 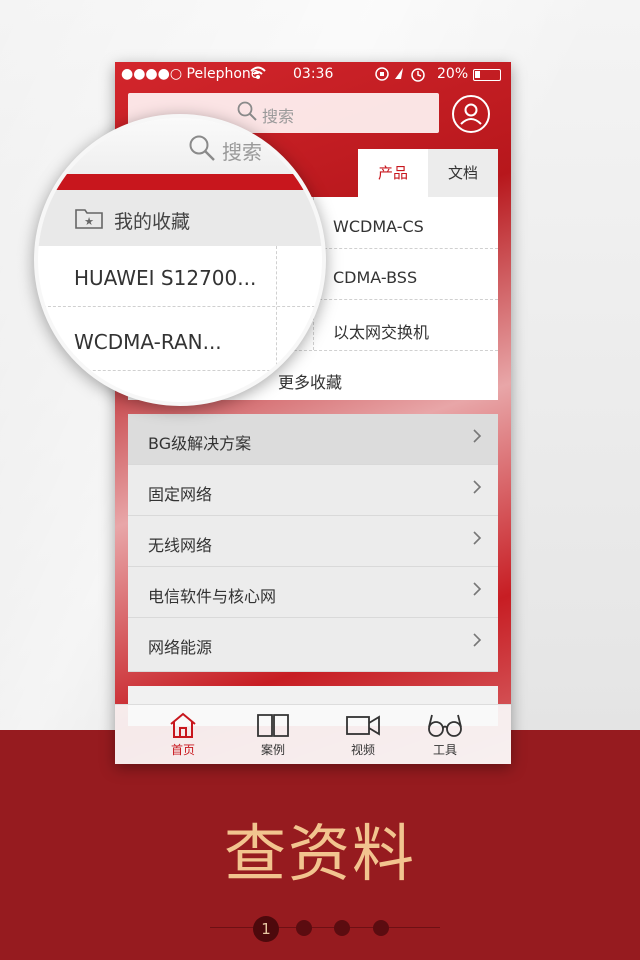 I want to click on page-dot-active: 1, so click(x=266, y=929).